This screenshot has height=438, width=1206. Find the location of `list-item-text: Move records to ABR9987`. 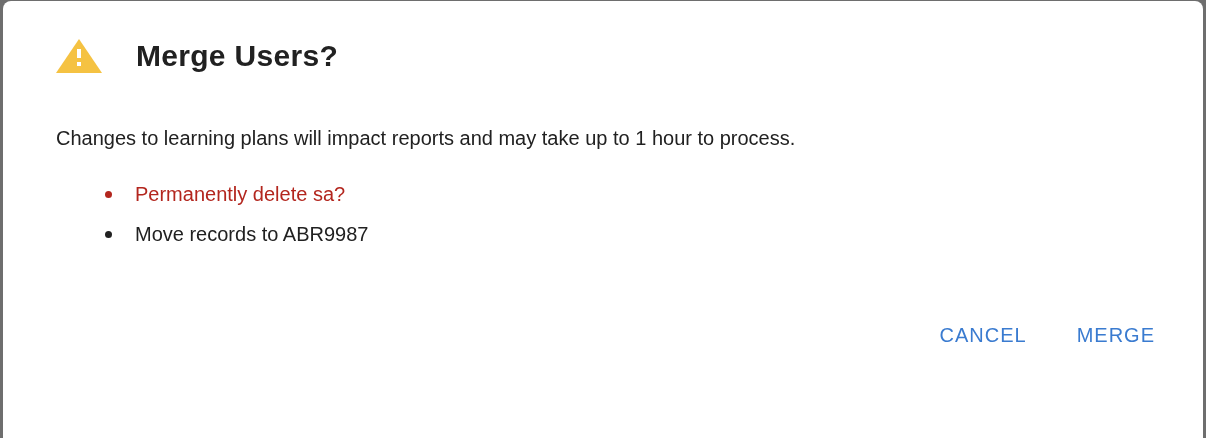

list-item-text: Move records to ABR9987 is located at coordinates (252, 234).